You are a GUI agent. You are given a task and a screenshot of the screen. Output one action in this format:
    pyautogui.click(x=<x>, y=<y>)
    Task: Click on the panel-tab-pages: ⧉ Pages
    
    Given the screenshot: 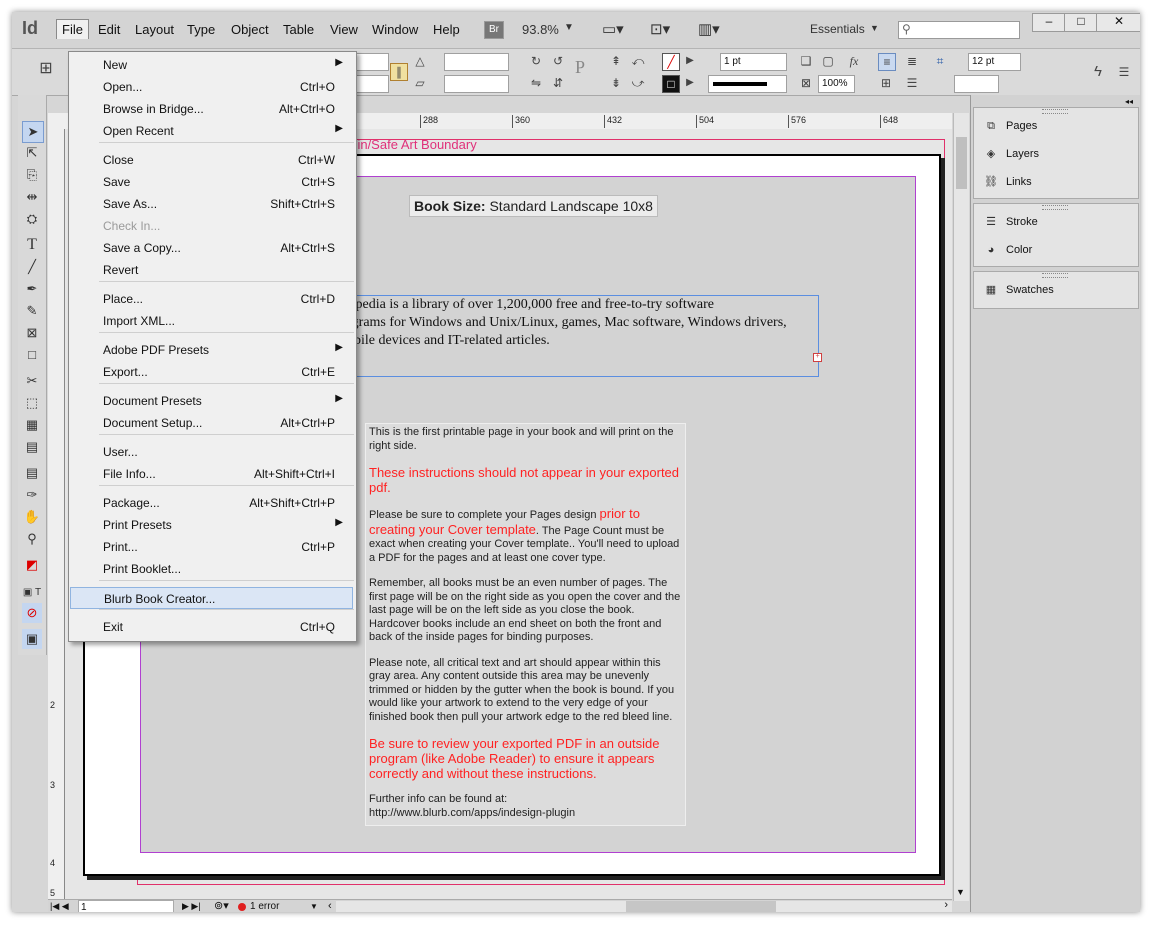 What is the action you would take?
    pyautogui.click(x=1009, y=126)
    